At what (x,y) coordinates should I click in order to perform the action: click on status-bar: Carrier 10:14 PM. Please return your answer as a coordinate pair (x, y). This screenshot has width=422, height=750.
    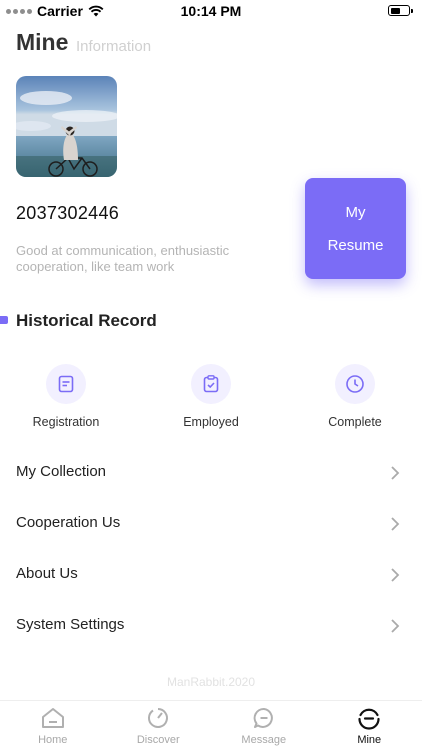
    Looking at the image, I should click on (211, 11).